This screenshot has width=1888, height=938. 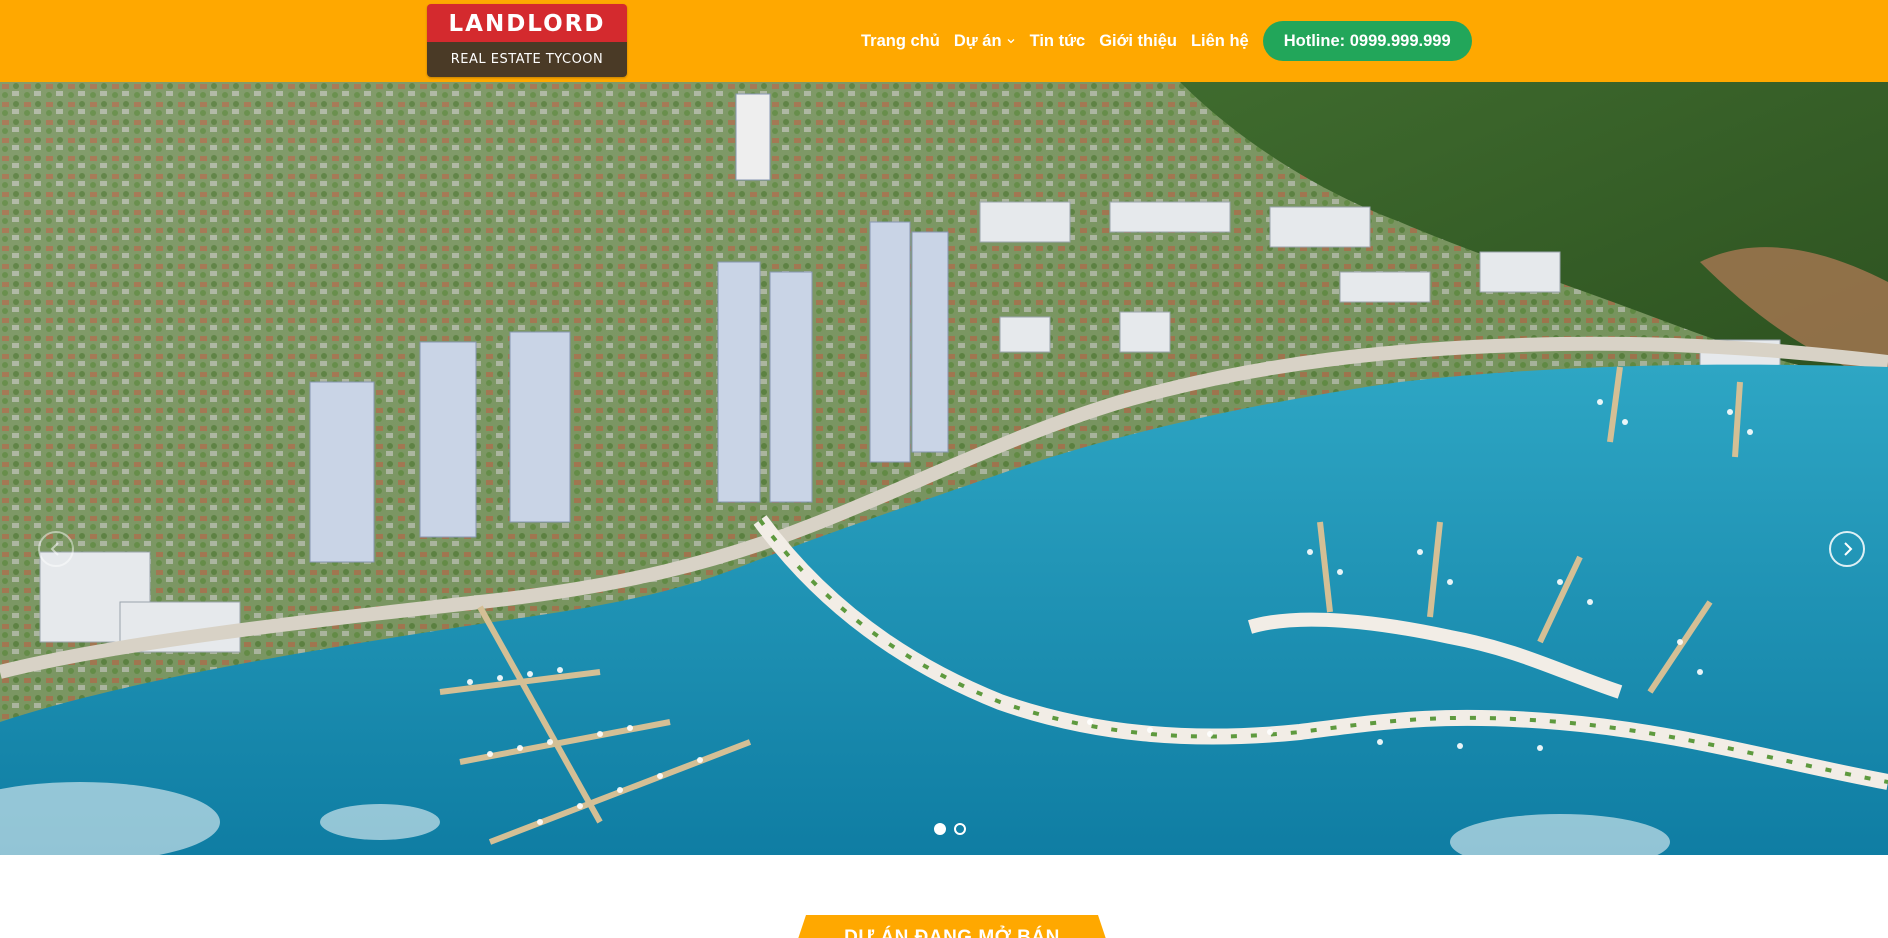 I want to click on nav-item-news: Tin tức, so click(x=1058, y=41).